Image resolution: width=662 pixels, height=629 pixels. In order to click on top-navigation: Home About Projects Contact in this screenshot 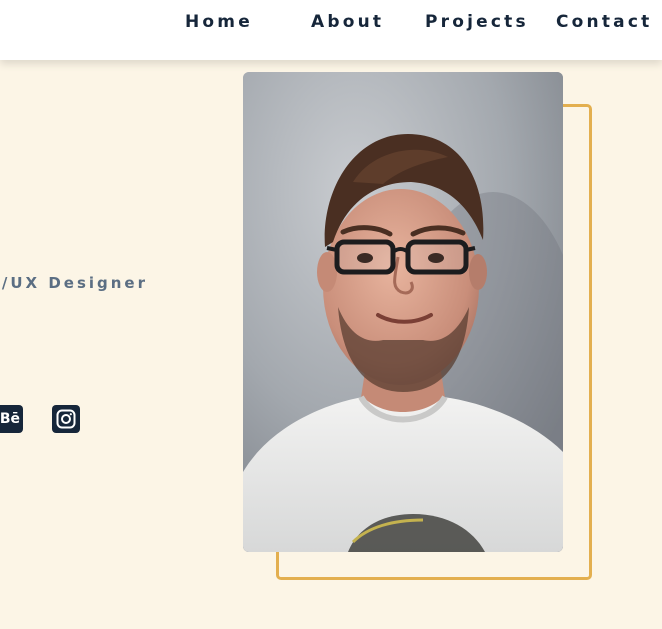, I will do `click(331, 30)`.